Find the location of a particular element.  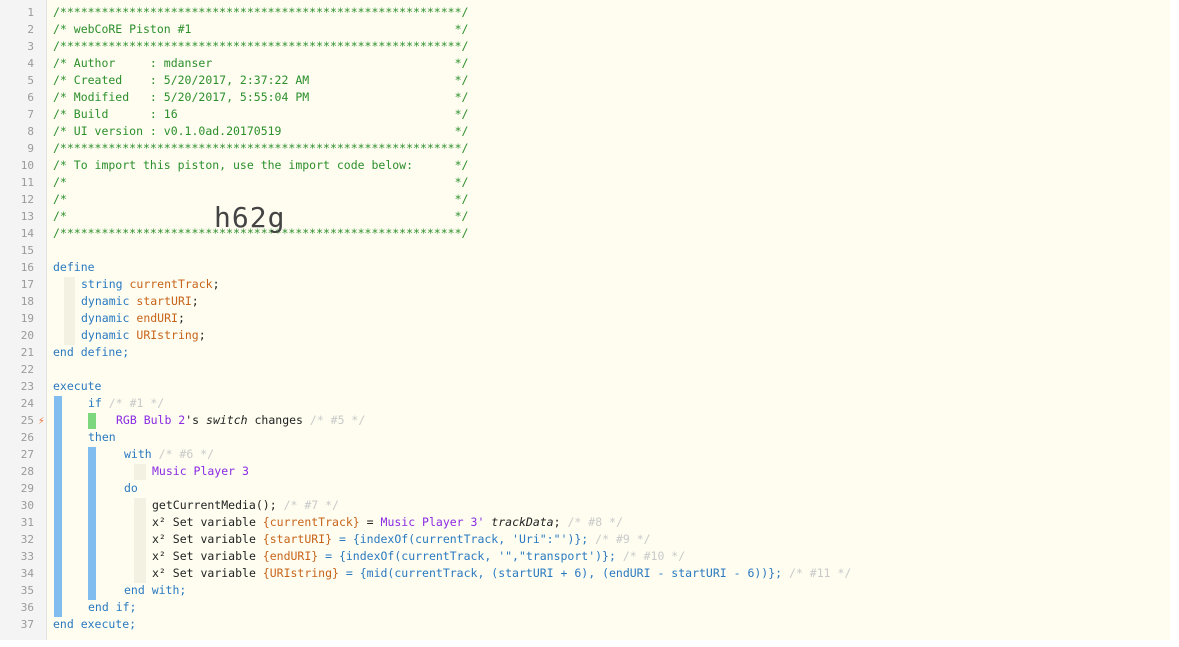

line-number: 26 is located at coordinates (27, 437).